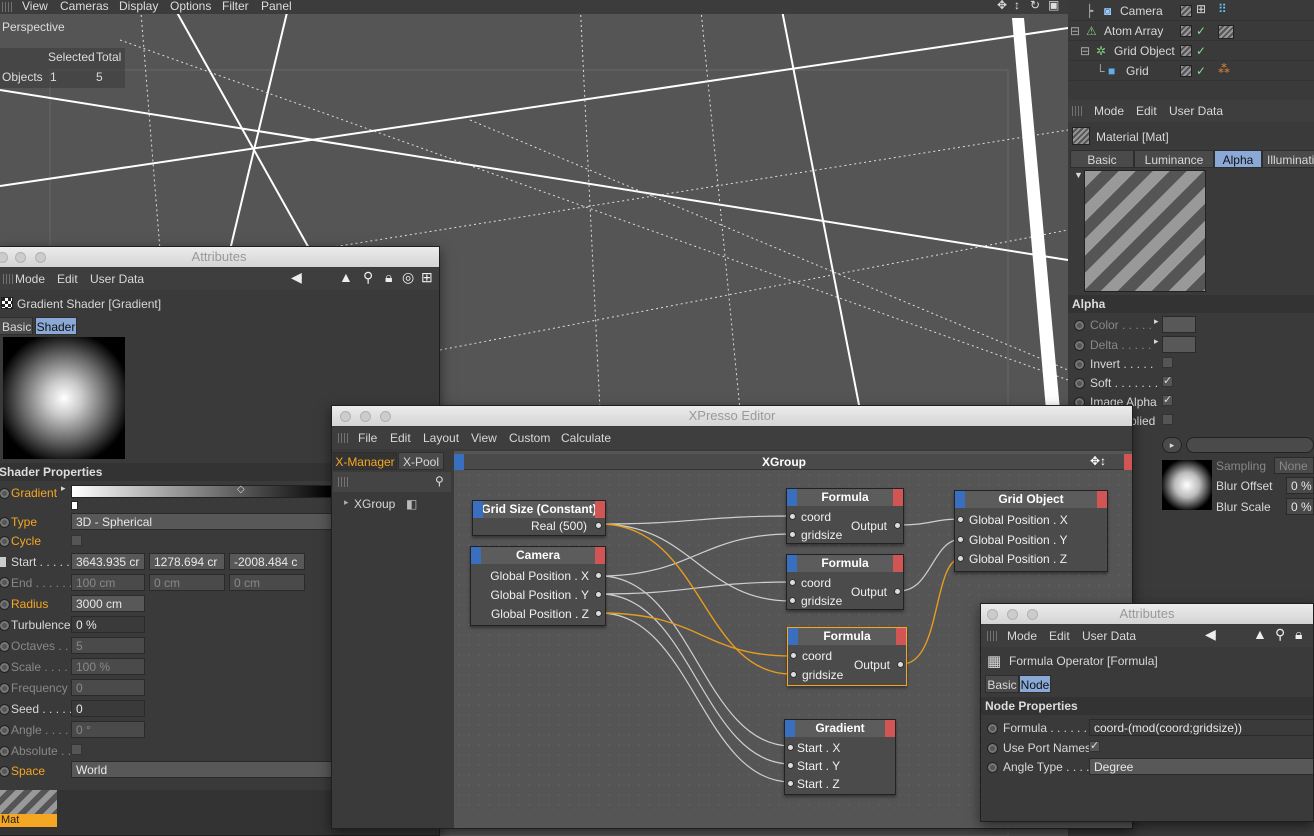 The height and width of the screenshot is (836, 1314). I want to click on keyframe-icon, so click(3, 562).